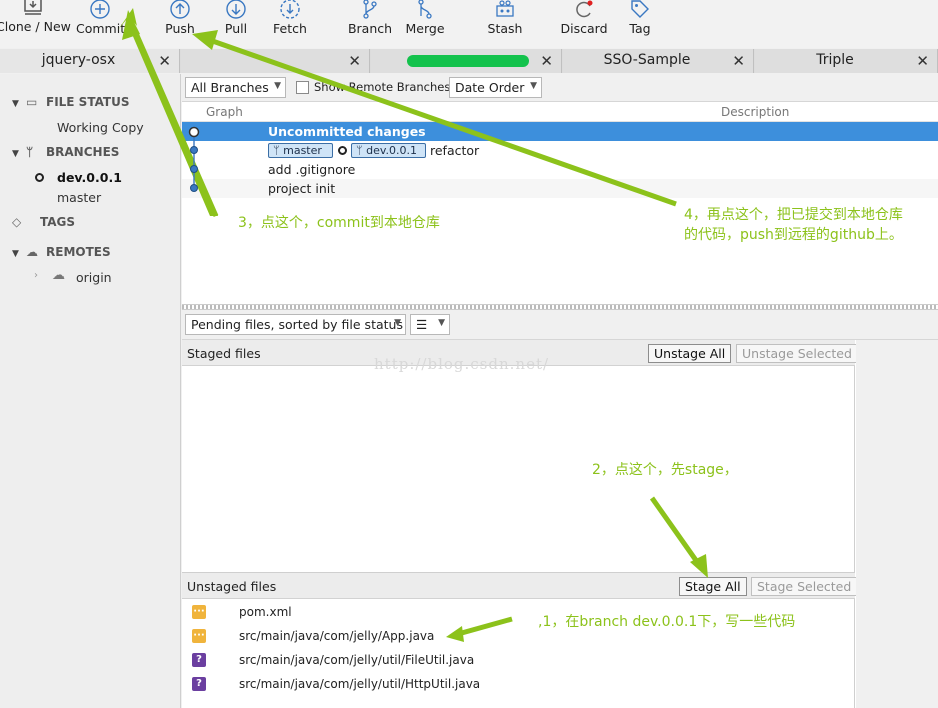  I want to click on commit-description: refactor, so click(455, 150).